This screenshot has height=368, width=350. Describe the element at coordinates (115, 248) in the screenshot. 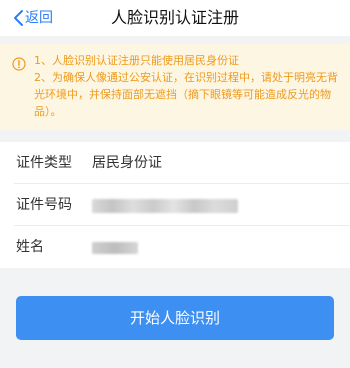

I see `name-value-redacted` at that location.